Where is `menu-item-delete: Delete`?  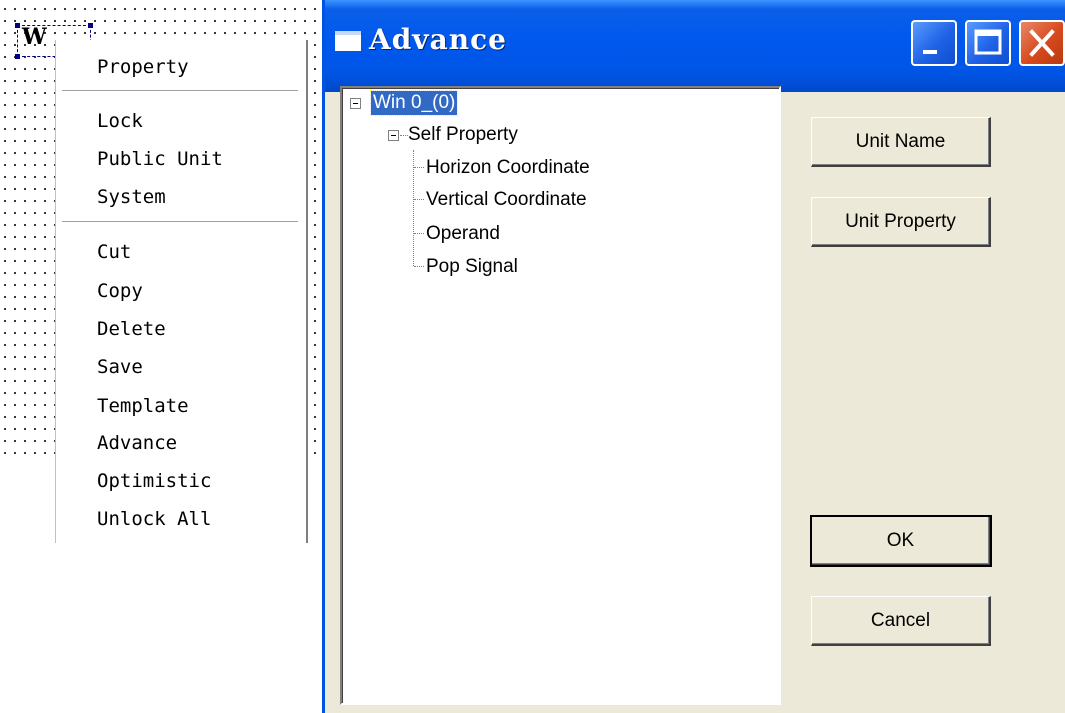
menu-item-delete: Delete is located at coordinates (131, 329).